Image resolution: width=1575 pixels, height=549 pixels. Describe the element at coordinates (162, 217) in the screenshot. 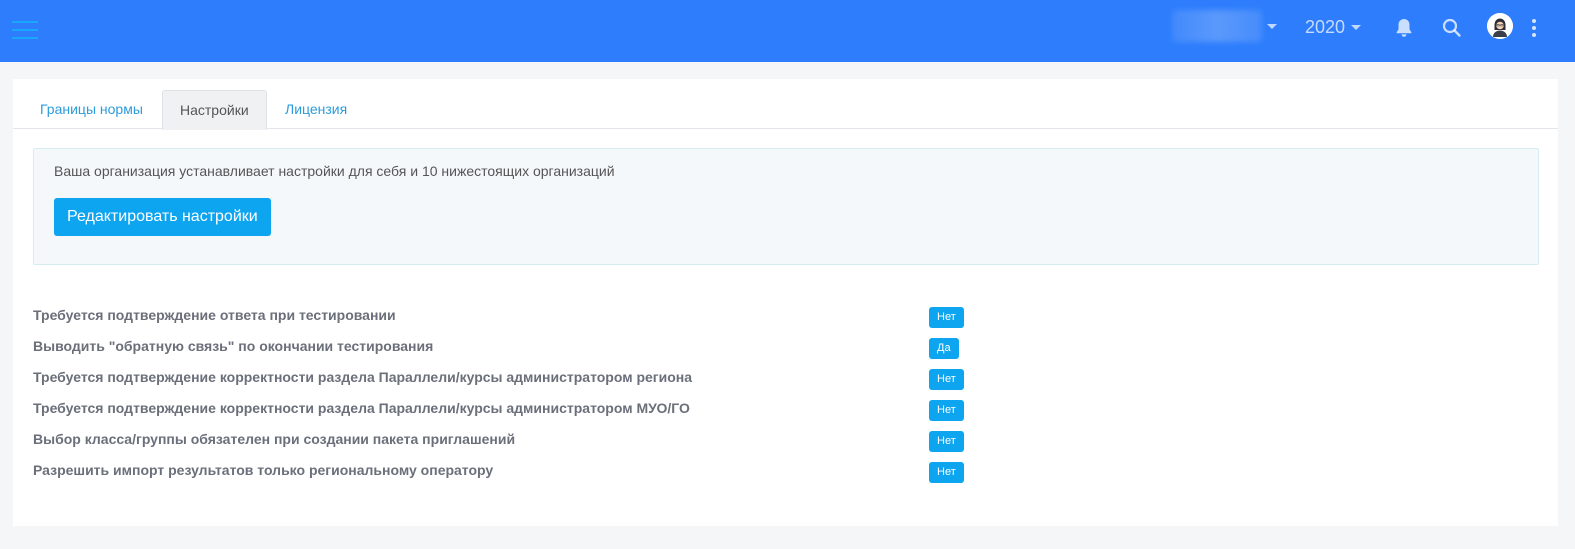

I see `edit-settings-button: Редактировать настройки` at that location.